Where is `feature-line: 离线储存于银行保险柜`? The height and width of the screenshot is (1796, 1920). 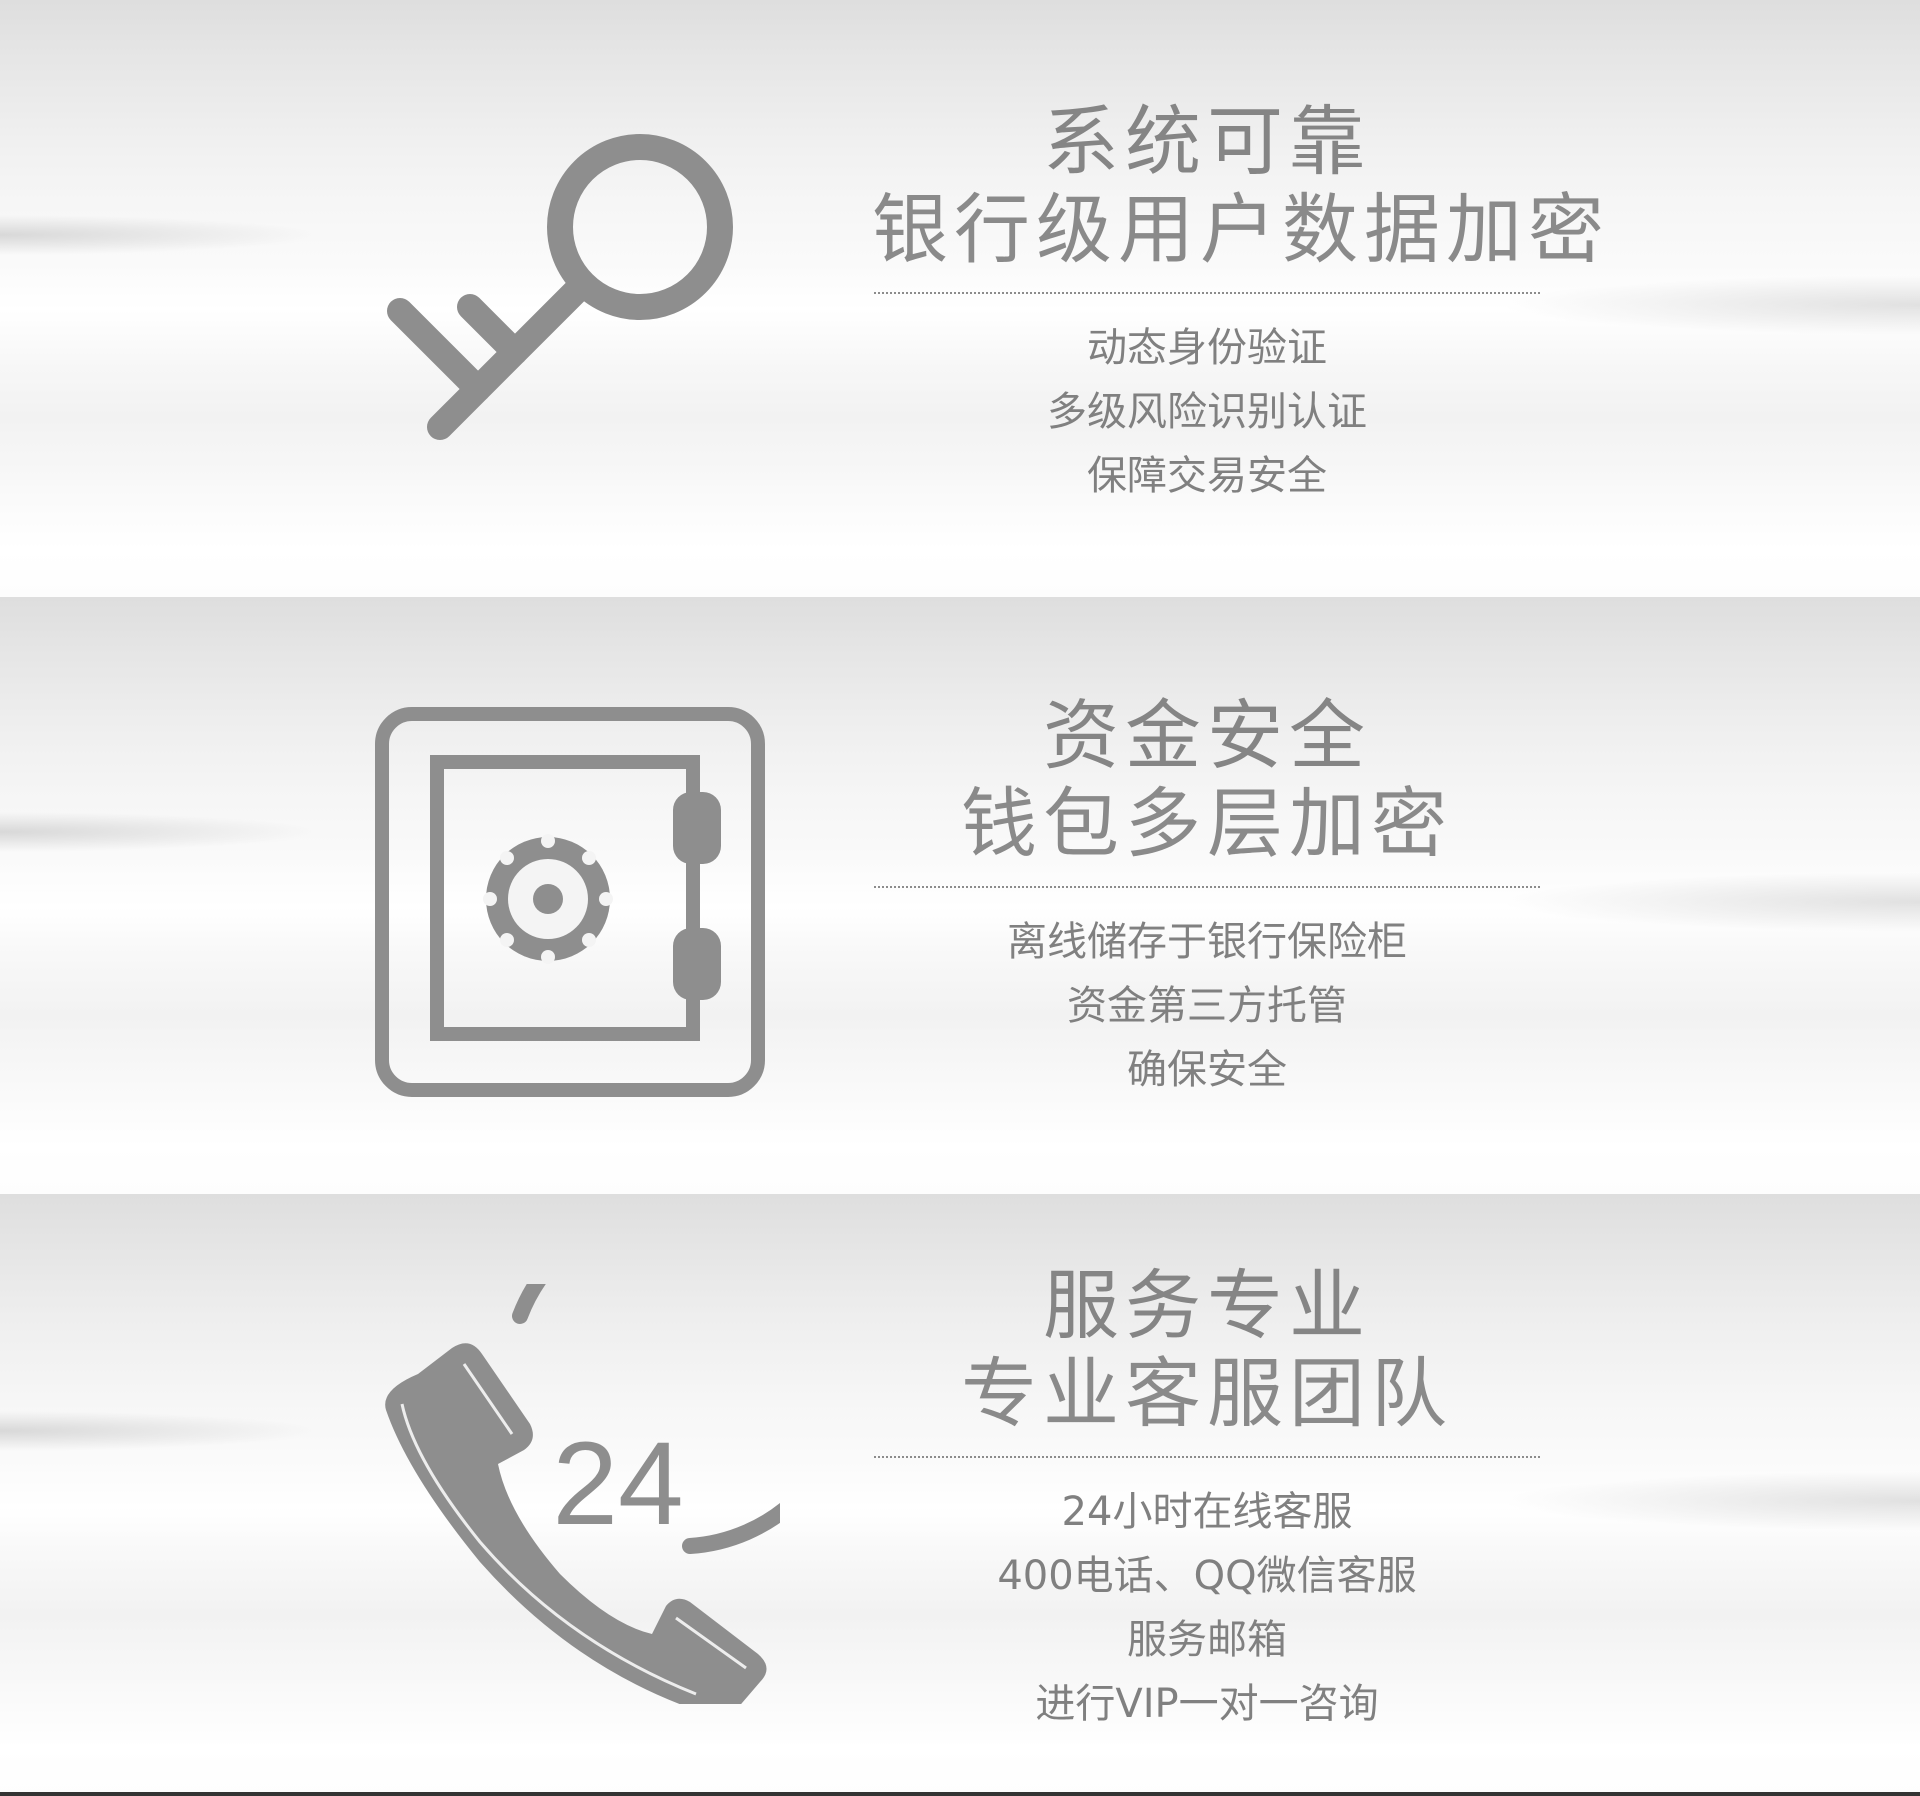 feature-line: 离线储存于银行保险柜 is located at coordinates (1207, 942).